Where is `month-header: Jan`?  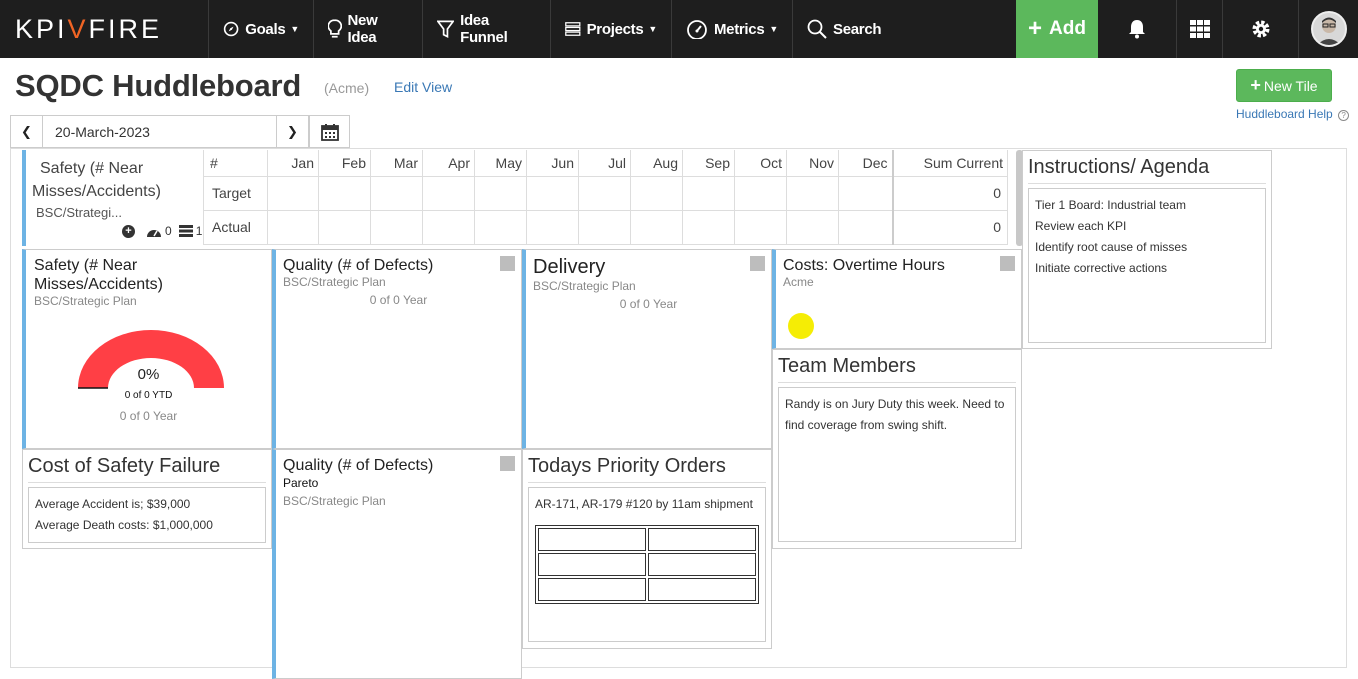 month-header: Jan is located at coordinates (293, 163).